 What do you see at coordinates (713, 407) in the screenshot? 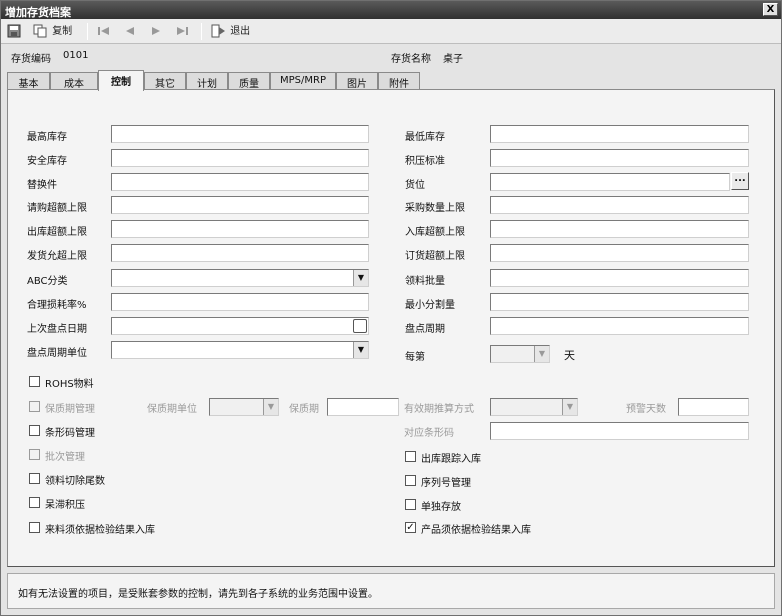
I see `warning-days-field` at bounding box center [713, 407].